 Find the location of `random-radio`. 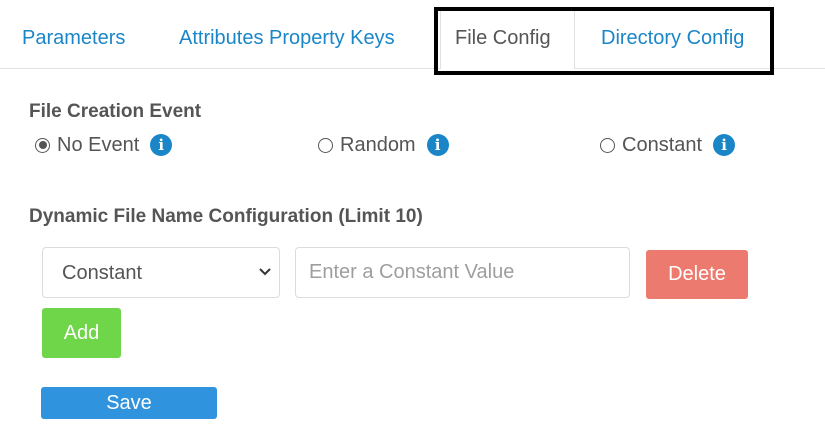

random-radio is located at coordinates (325, 145).